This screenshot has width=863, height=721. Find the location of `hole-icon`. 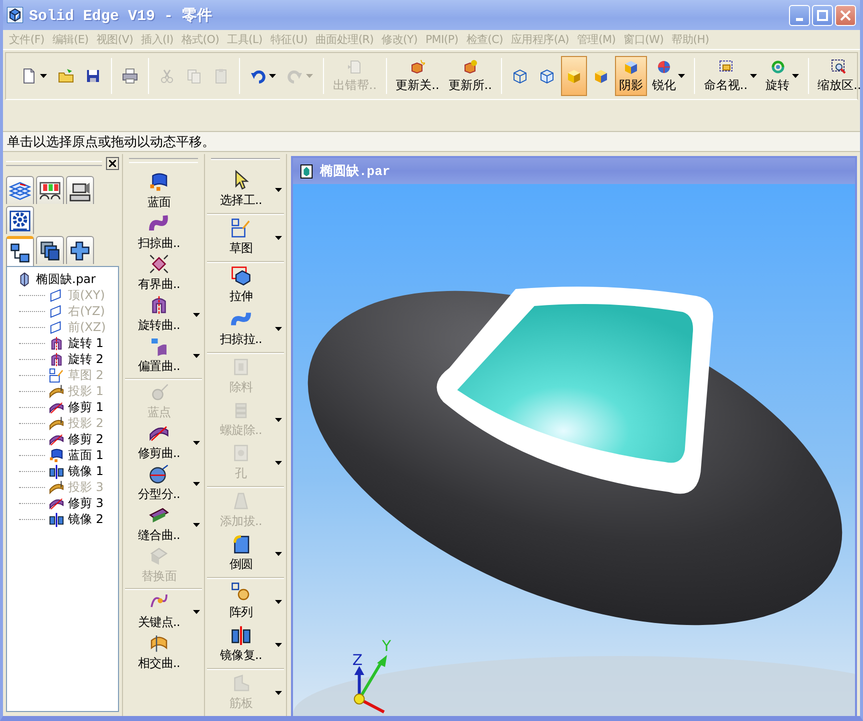

hole-icon is located at coordinates (241, 453).